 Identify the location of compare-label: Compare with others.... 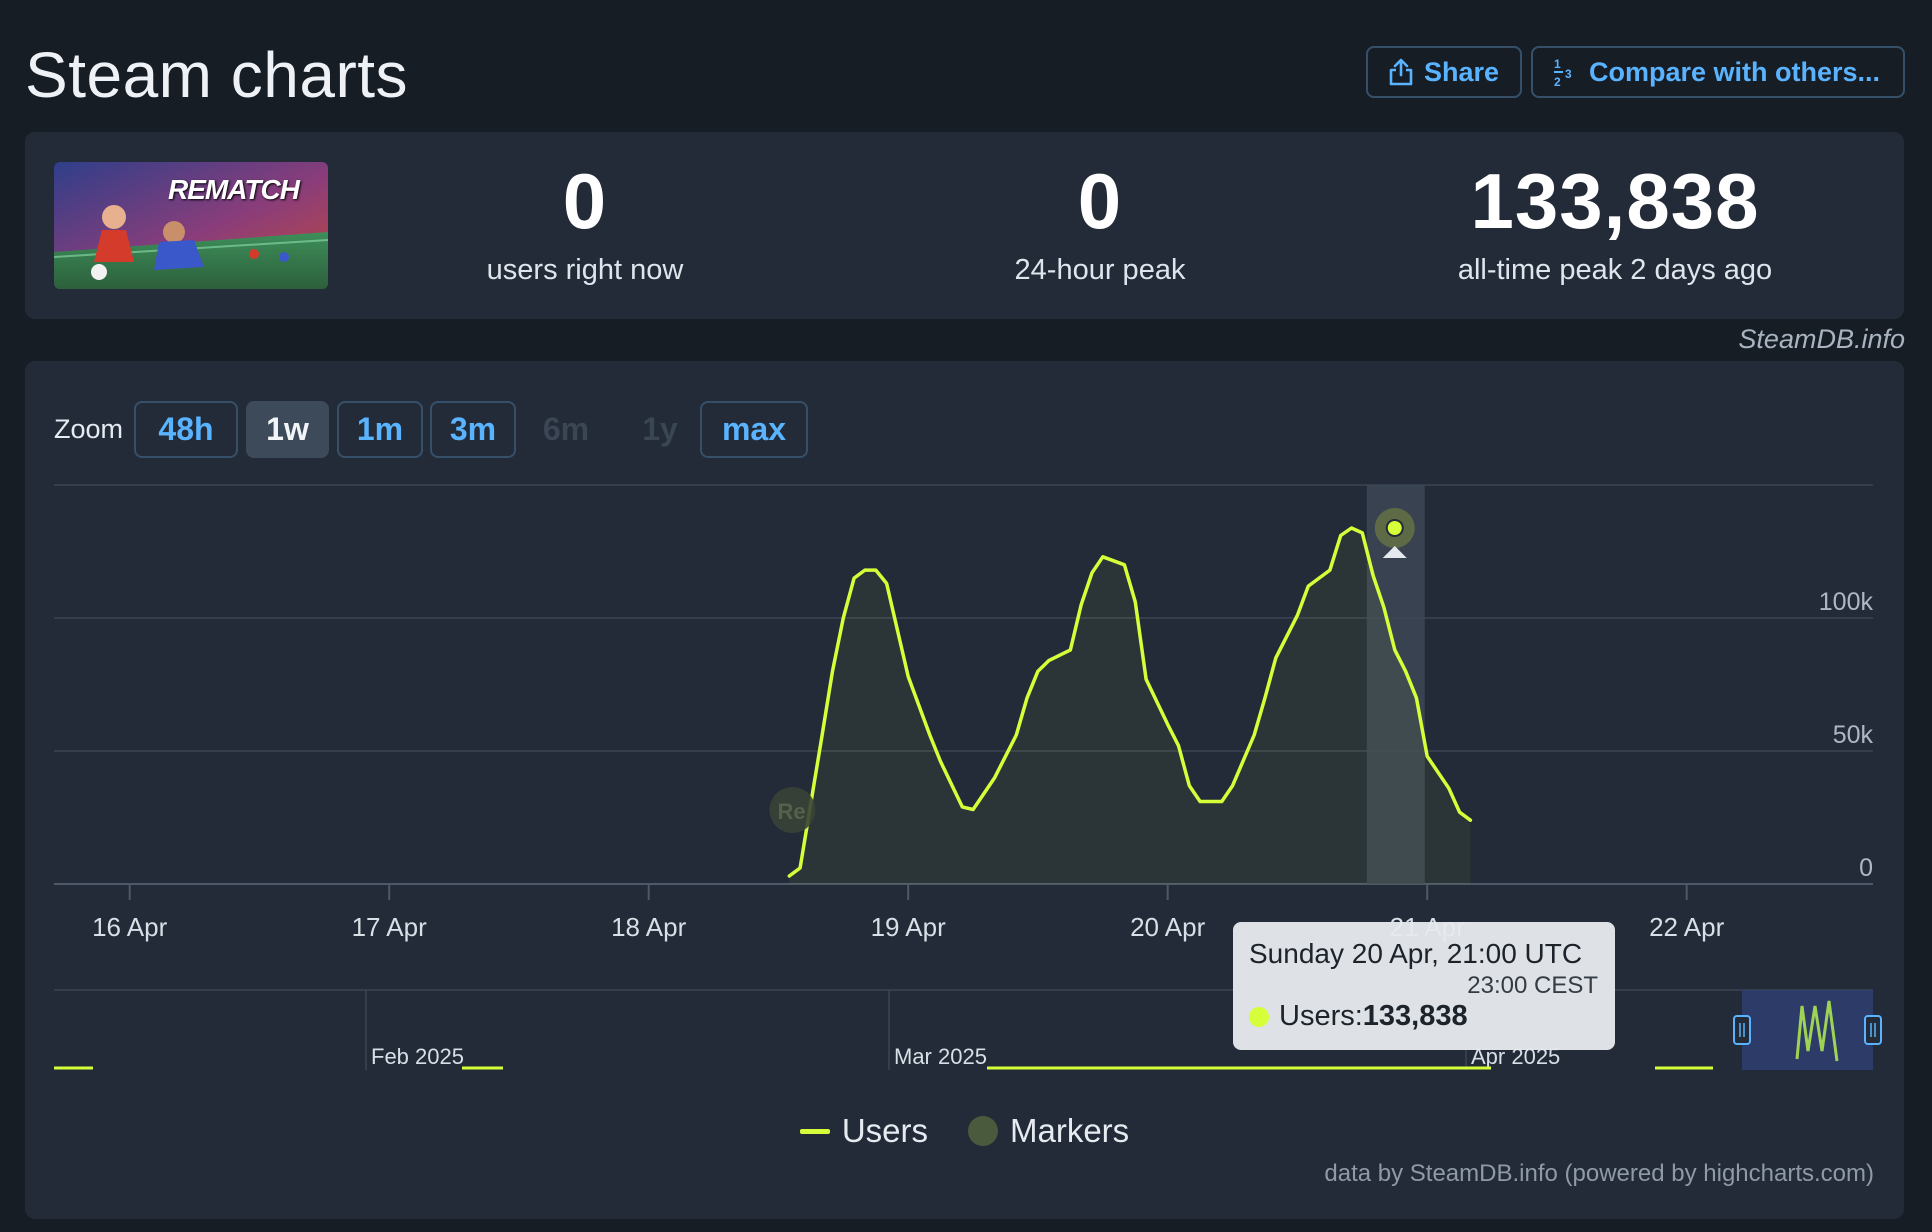
(1735, 71).